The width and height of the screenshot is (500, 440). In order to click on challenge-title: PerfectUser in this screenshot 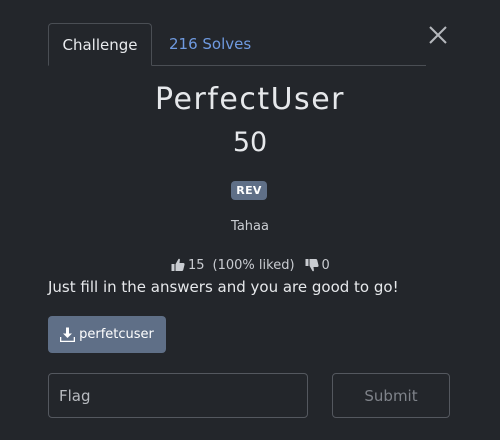, I will do `click(250, 99)`.